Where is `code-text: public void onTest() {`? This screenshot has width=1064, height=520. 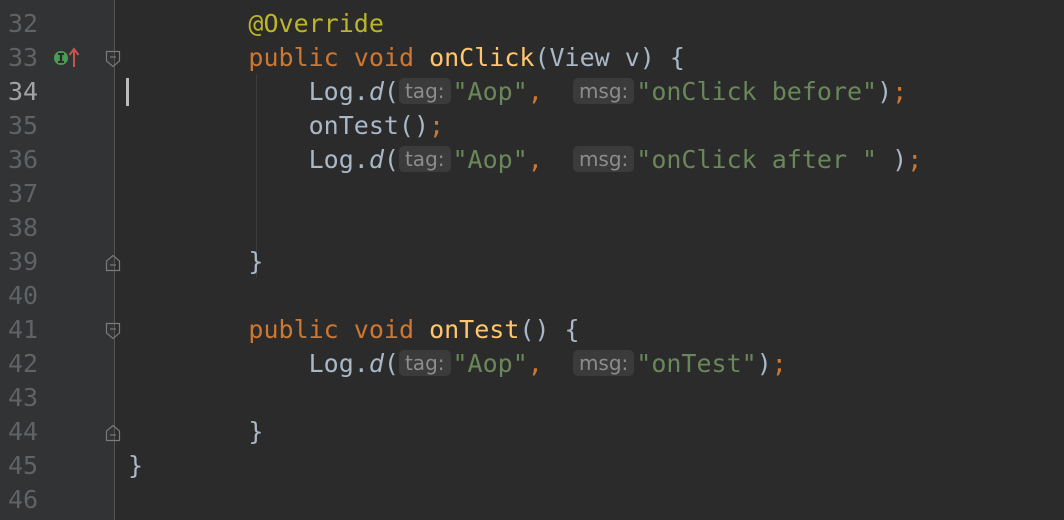
code-text: public void onTest() { is located at coordinates (354, 330).